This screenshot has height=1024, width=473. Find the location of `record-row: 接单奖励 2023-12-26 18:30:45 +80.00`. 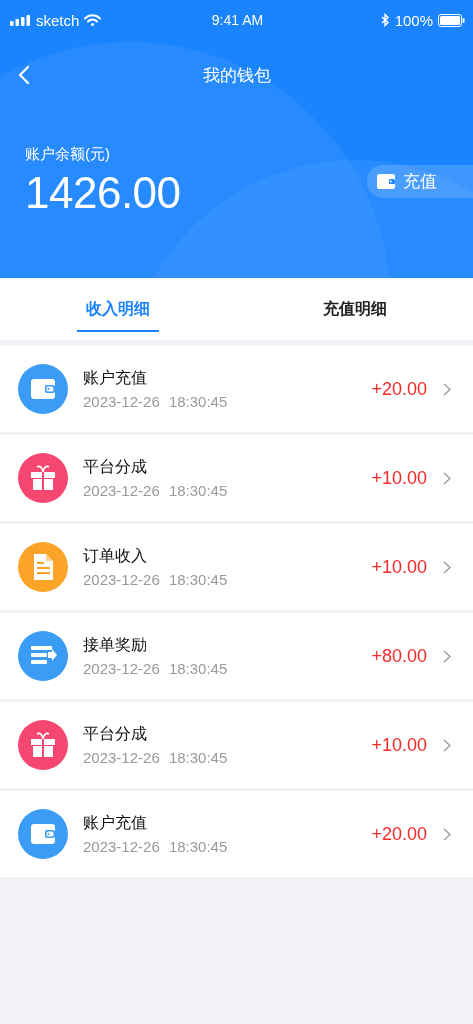

record-row: 接单奖励 2023-12-26 18:30:45 +80.00 is located at coordinates (236, 656).